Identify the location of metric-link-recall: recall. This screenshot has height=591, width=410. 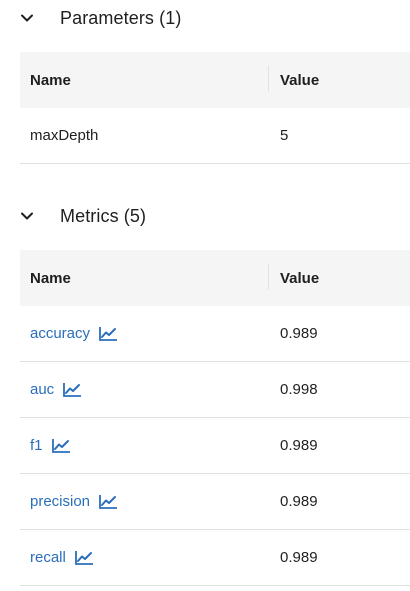
(62, 557).